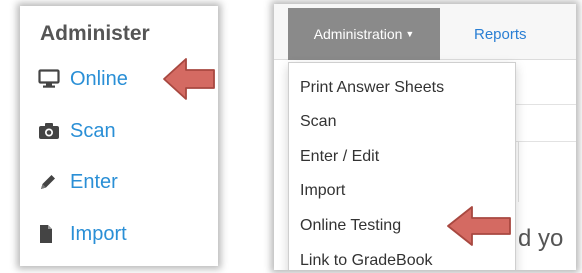  What do you see at coordinates (339, 157) in the screenshot?
I see `menu-item-enter-edit: Enter / Edit` at bounding box center [339, 157].